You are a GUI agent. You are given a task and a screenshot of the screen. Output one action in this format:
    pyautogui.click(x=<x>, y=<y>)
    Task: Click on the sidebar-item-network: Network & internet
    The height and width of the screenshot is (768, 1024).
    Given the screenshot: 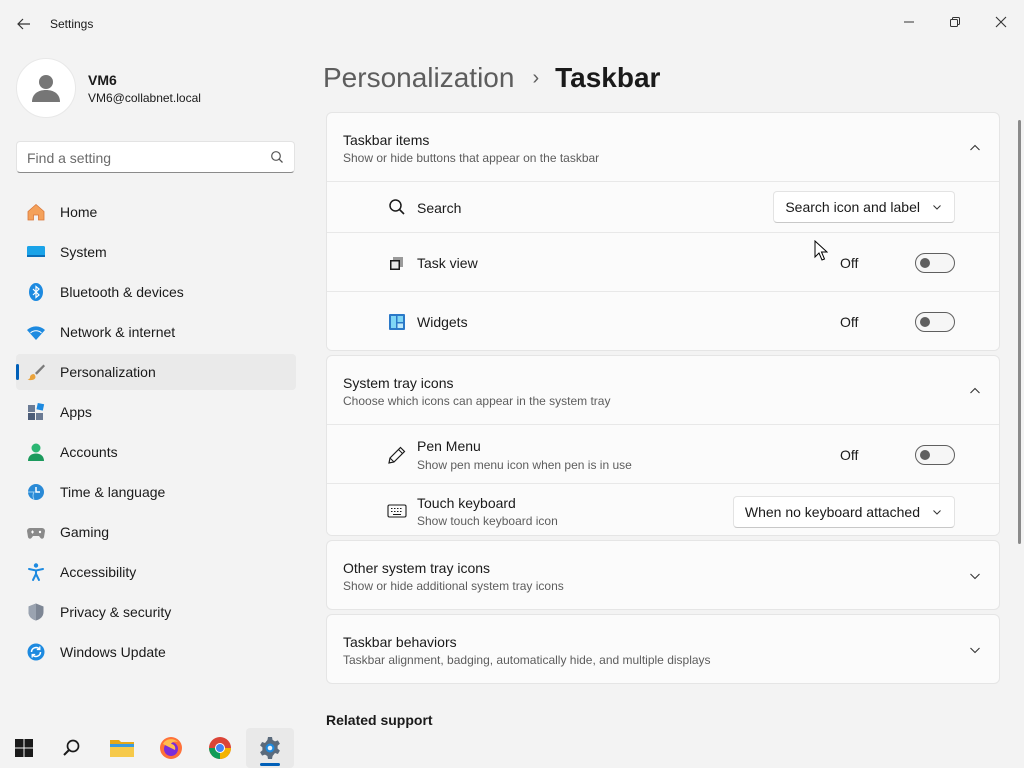 What is the action you would take?
    pyautogui.click(x=156, y=332)
    